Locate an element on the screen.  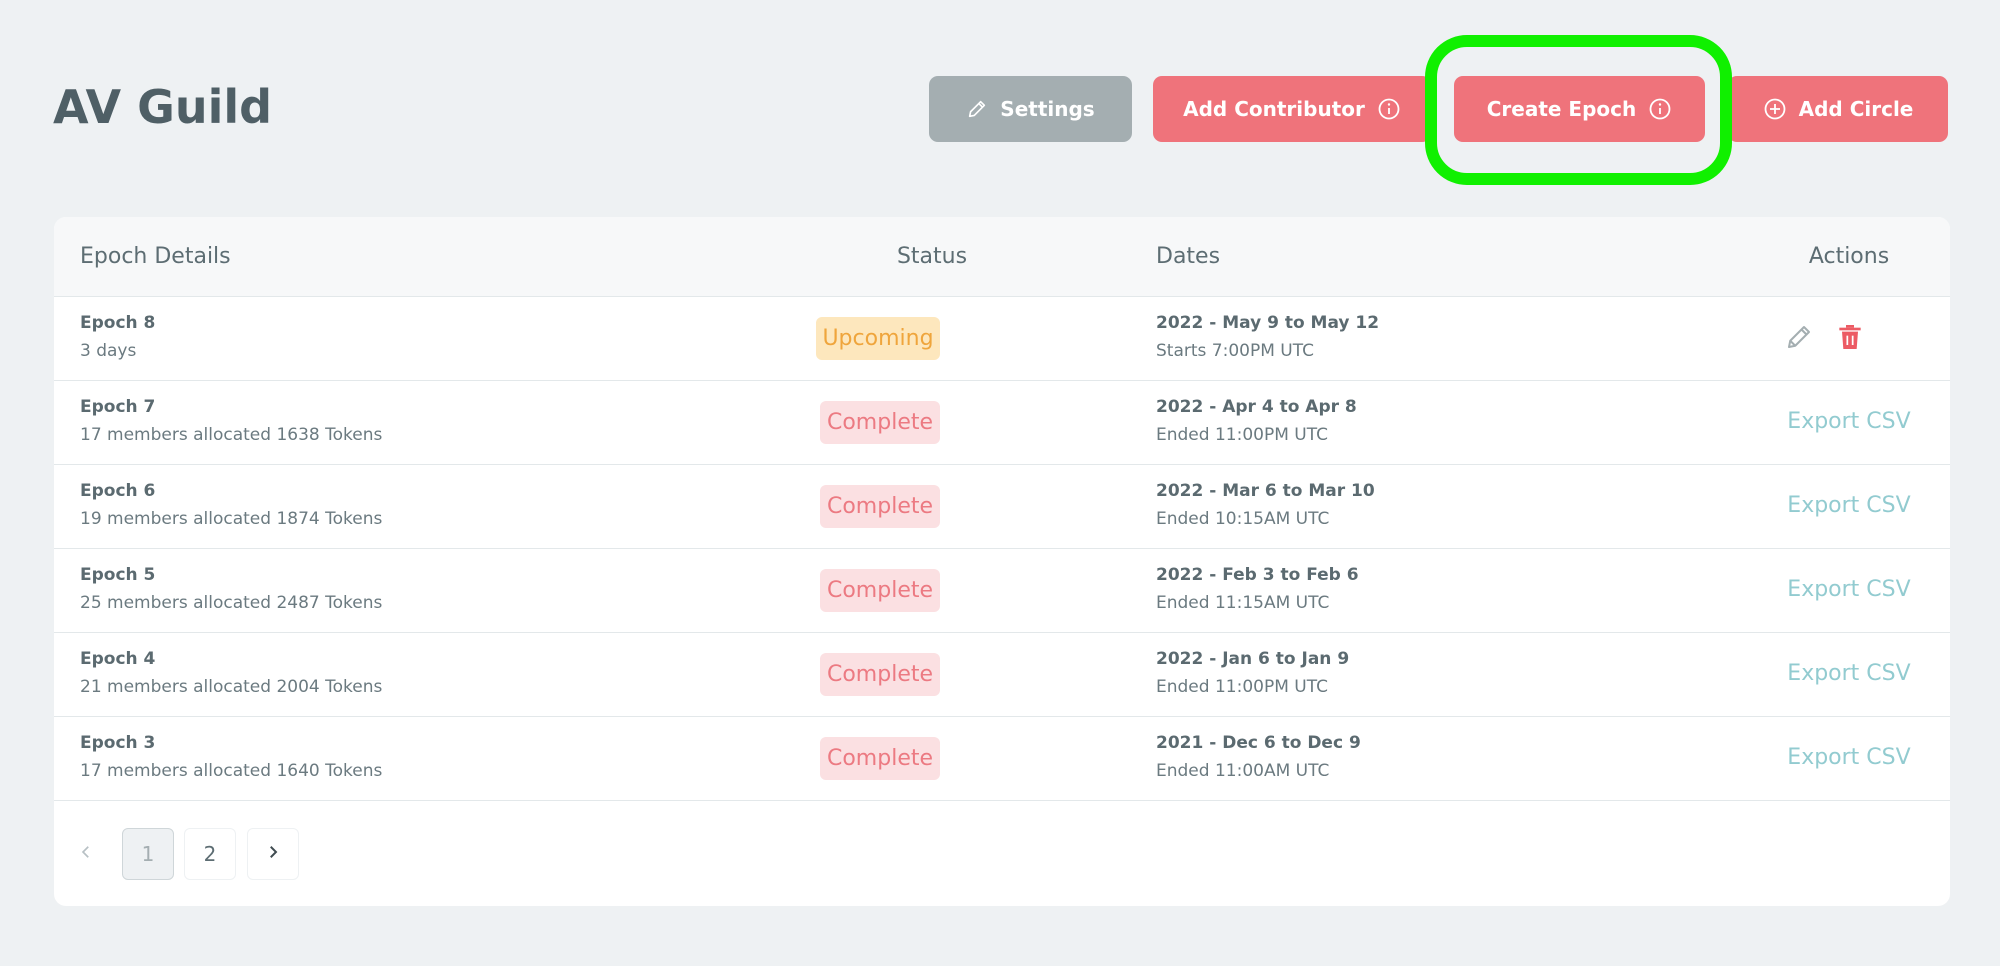
status-badge: Upcoming is located at coordinates (878, 338).